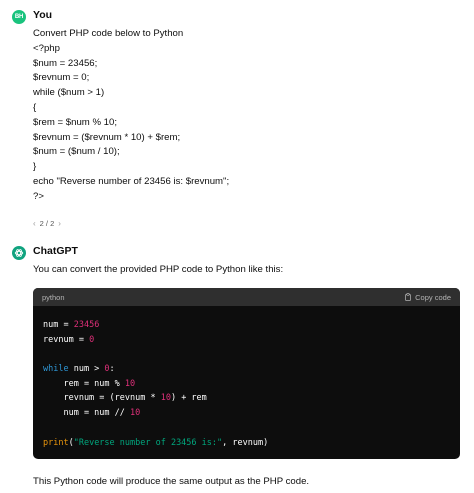  I want to click on user-message-line: }, so click(35, 167).